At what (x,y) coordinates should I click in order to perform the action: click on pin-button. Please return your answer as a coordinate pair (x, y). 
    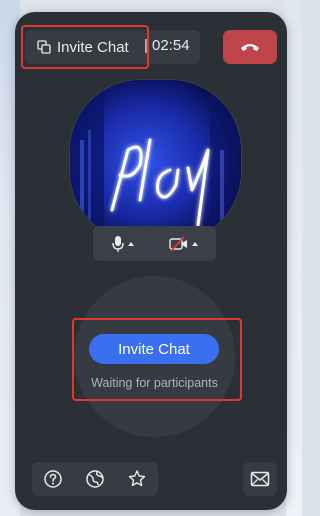
    Looking at the image, I should click on (137, 479).